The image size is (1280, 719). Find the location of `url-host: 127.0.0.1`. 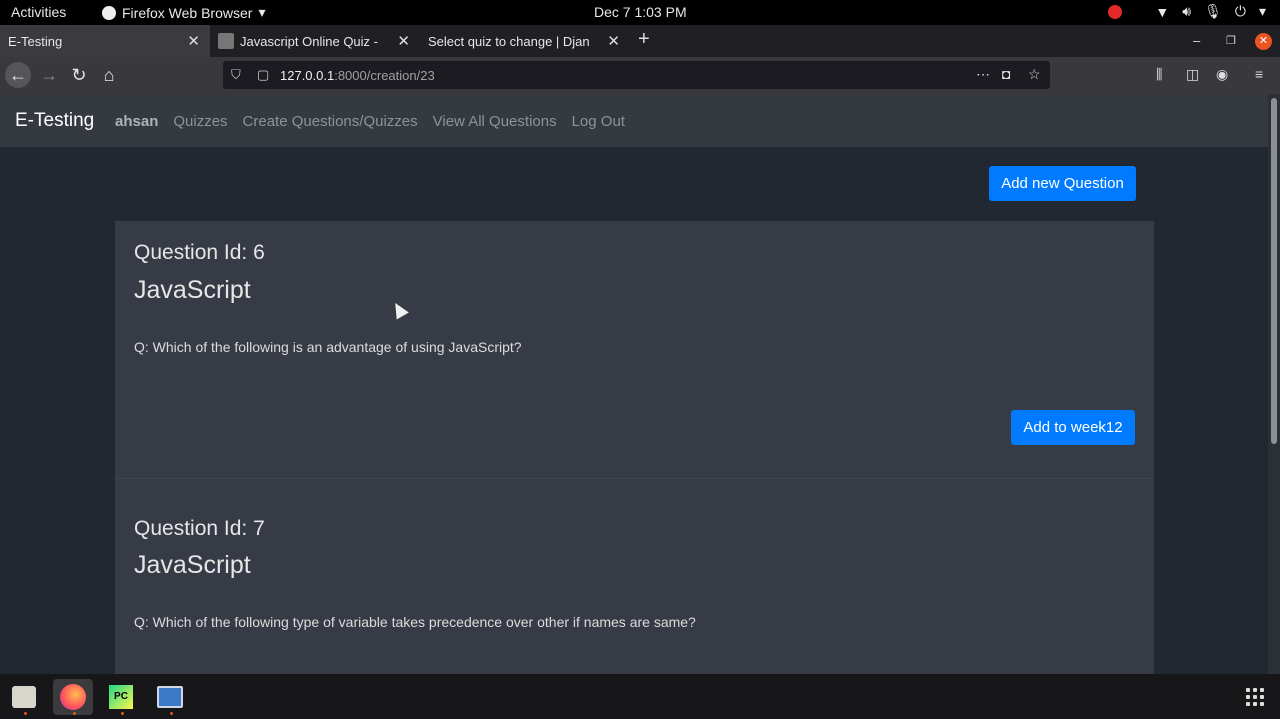

url-host: 127.0.0.1 is located at coordinates (307, 75).